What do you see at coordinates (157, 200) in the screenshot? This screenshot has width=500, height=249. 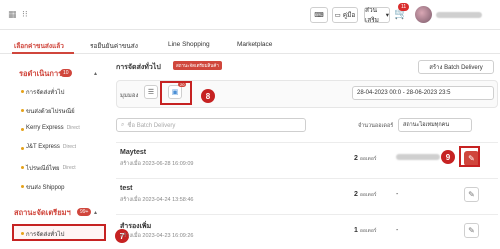 I see `batch-date: สร้างเมื่อ 2023-04-24 13:58:46` at bounding box center [157, 200].